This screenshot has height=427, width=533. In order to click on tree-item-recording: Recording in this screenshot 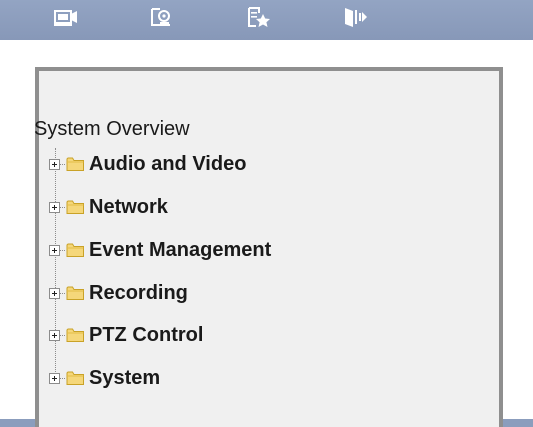, I will do `click(118, 293)`.